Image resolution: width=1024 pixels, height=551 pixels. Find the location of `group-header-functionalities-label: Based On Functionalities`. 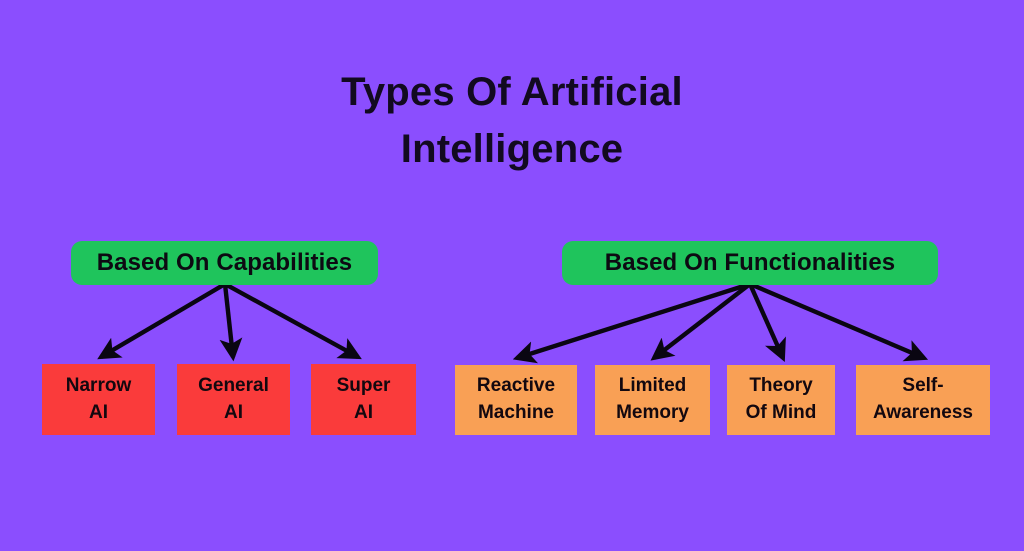

group-header-functionalities-label: Based On Functionalities is located at coordinates (750, 262).